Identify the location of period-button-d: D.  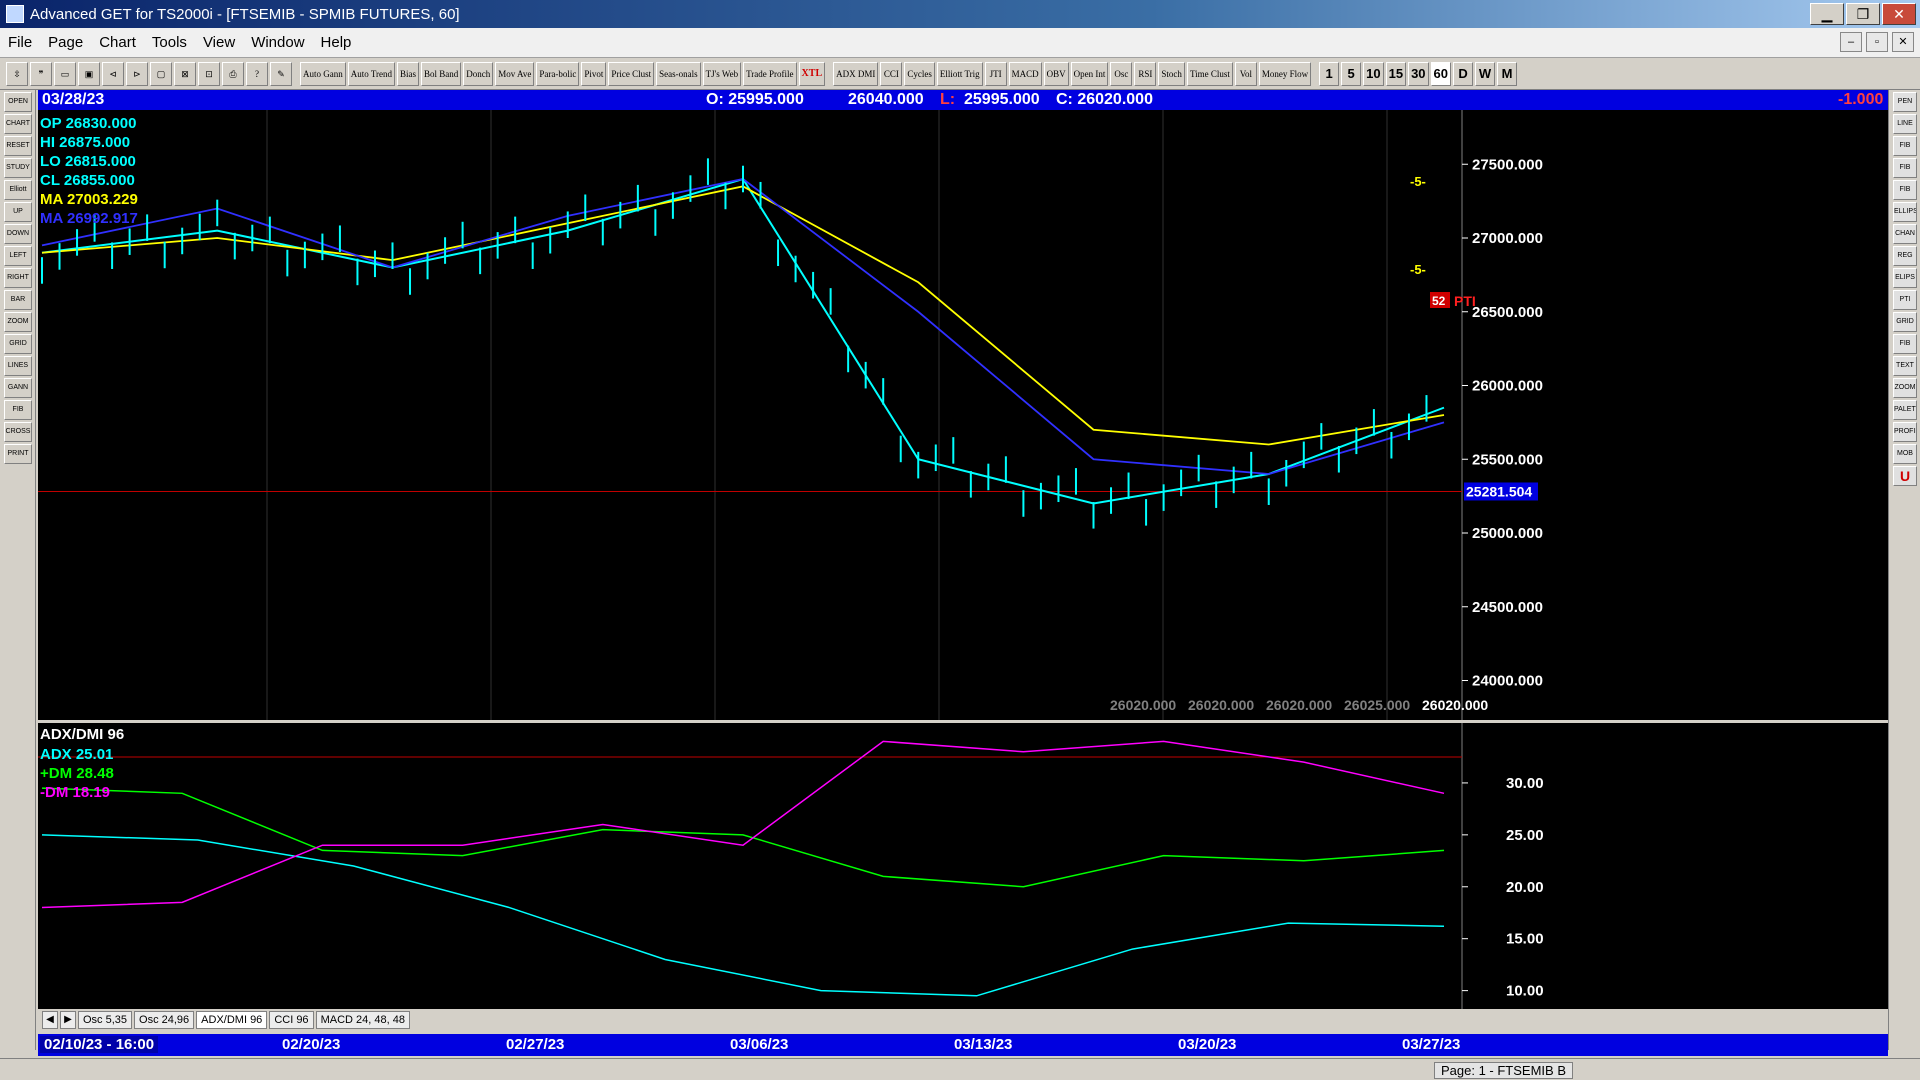
(1463, 73).